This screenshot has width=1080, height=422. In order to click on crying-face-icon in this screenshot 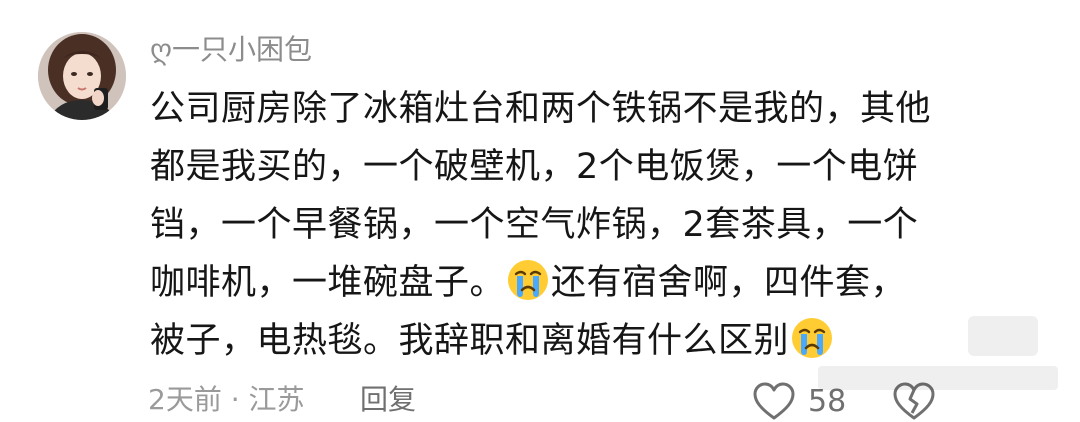, I will do `click(528, 280)`.